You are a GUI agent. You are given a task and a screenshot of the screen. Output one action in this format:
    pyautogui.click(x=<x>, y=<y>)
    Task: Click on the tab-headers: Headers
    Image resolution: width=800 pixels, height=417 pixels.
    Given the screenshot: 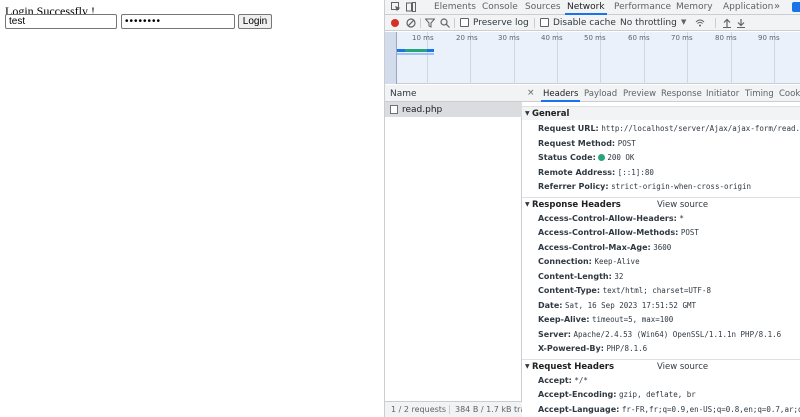 What is the action you would take?
    pyautogui.click(x=560, y=95)
    